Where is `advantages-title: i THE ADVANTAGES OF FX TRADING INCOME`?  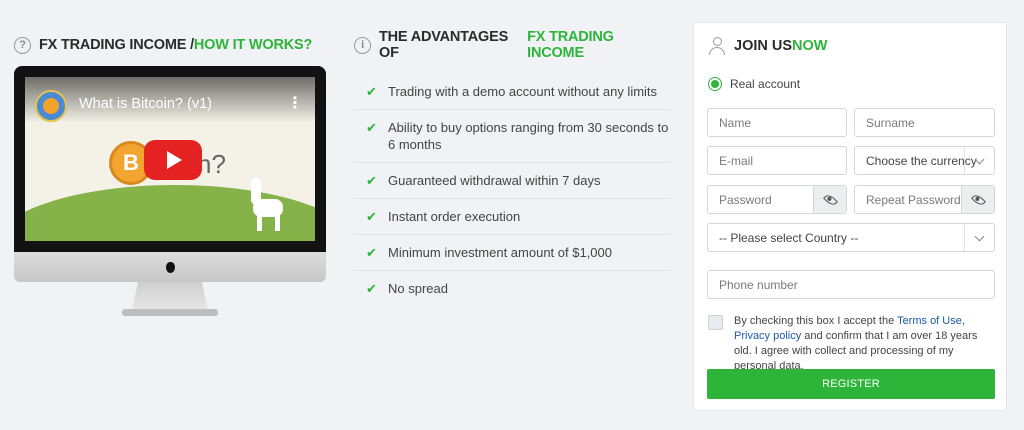 advantages-title: i THE ADVANTAGES OF FX TRADING INCOME is located at coordinates (512, 45).